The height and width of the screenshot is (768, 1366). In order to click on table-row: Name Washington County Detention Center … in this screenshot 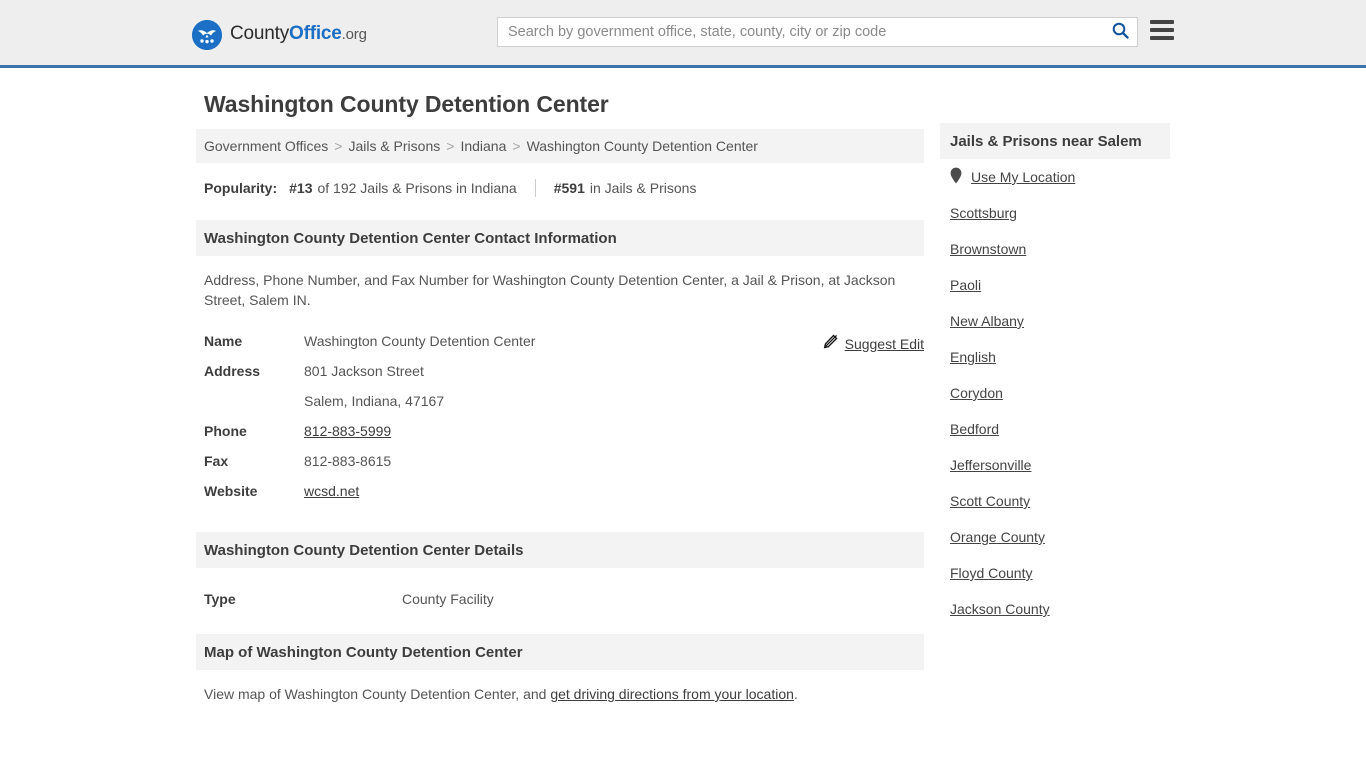, I will do `click(560, 341)`.